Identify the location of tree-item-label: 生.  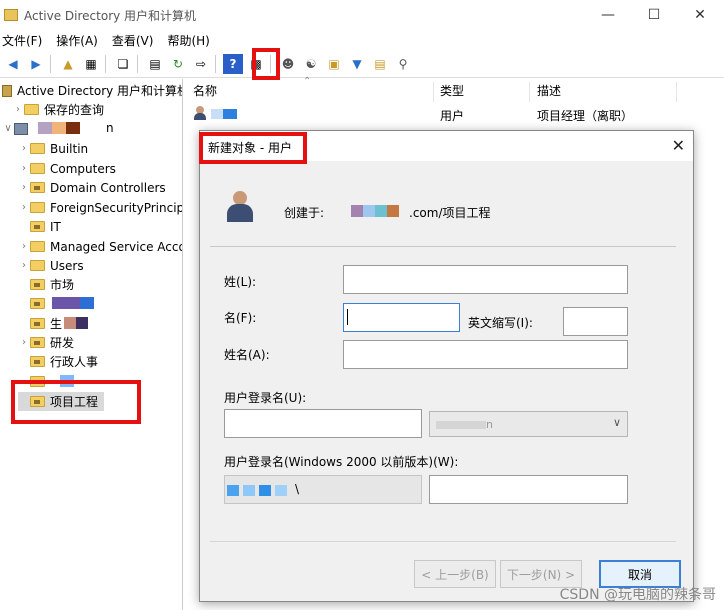
(56, 324).